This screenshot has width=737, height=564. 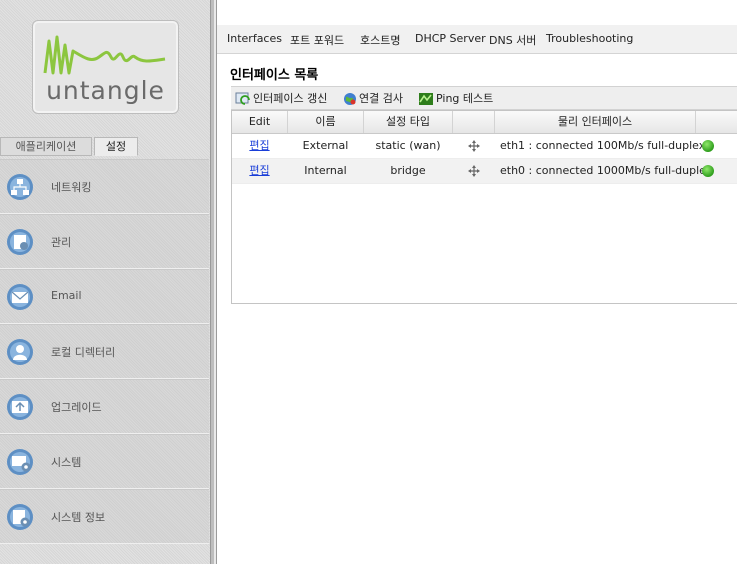 What do you see at coordinates (104, 55) in the screenshot?
I see `logo-wave-icon` at bounding box center [104, 55].